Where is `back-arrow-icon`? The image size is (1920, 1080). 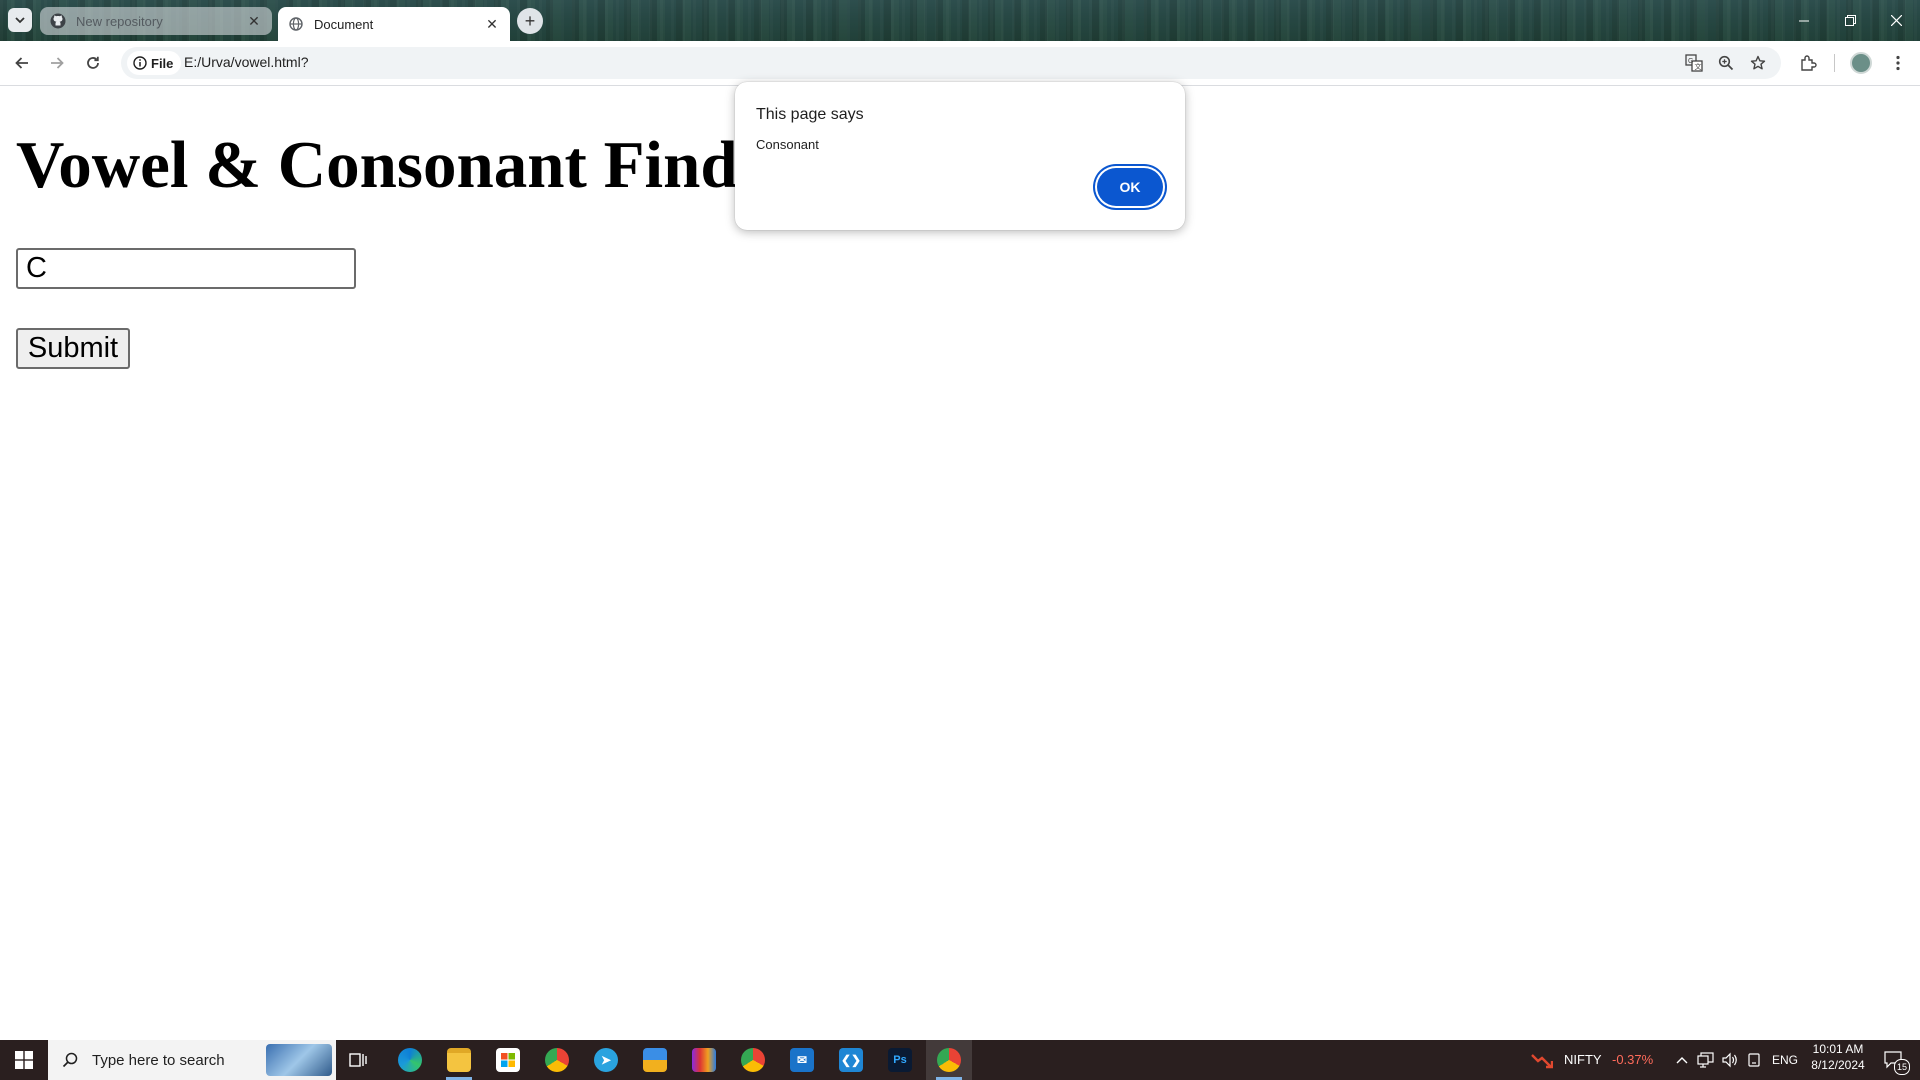 back-arrow-icon is located at coordinates (21, 63).